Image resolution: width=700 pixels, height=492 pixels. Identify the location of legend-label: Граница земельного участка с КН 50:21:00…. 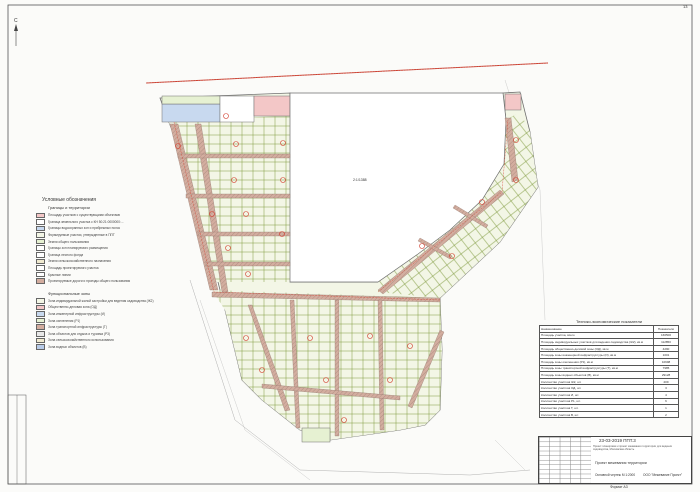
(86, 221).